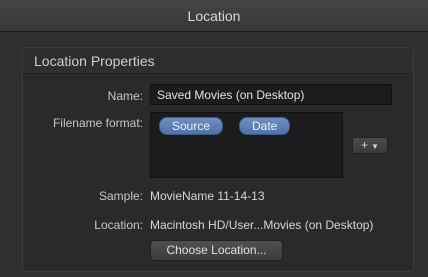 This screenshot has height=277, width=428. I want to click on token-source: Source, so click(191, 126).